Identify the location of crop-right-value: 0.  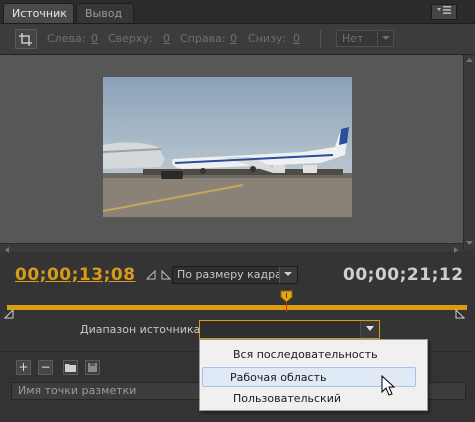
(233, 38).